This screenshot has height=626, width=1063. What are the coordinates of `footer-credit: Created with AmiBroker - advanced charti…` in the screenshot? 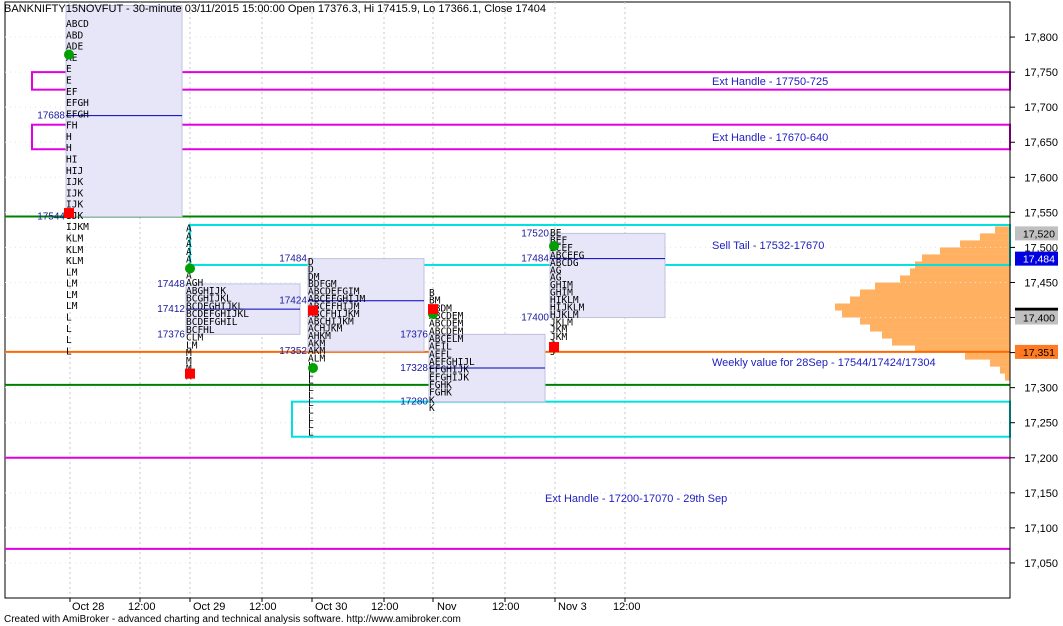 It's located at (232, 619).